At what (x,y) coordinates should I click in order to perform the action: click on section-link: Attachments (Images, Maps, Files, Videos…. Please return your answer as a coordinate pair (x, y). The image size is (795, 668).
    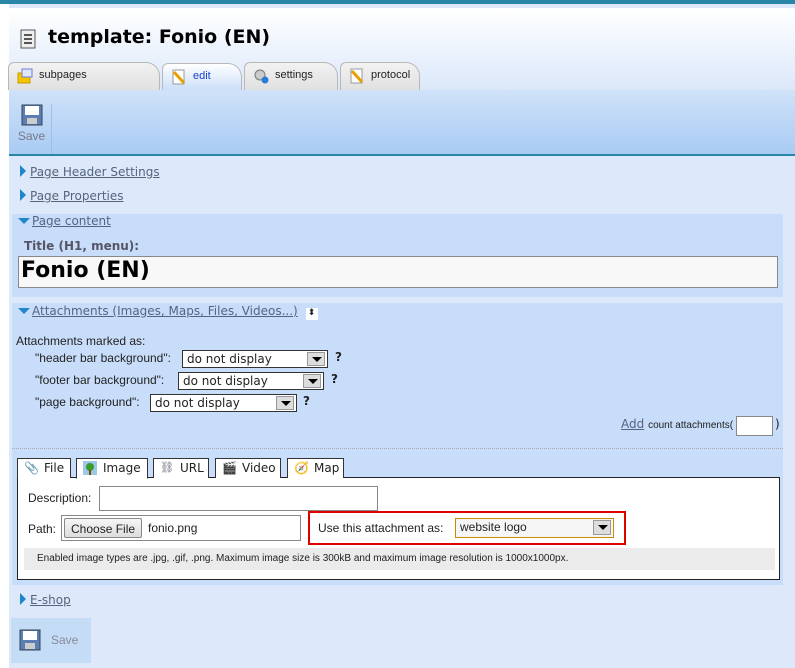
    Looking at the image, I should click on (165, 311).